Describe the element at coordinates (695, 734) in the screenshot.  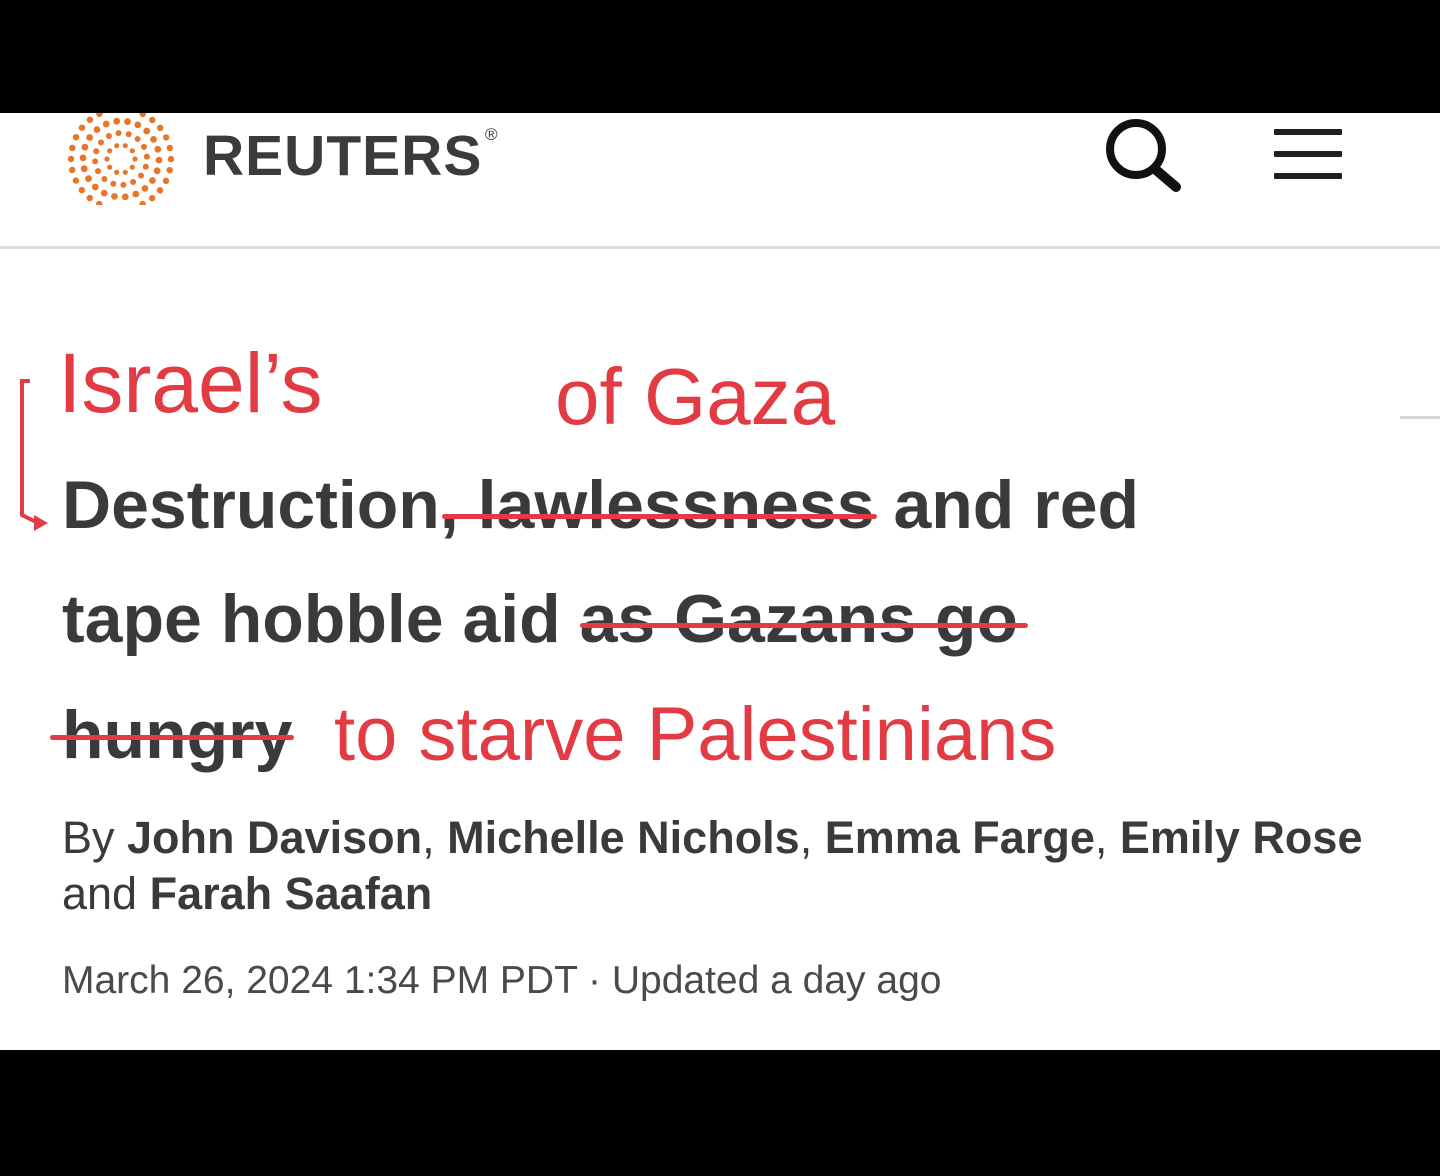
I see `annotation-to-starve: to starve Palestinians` at that location.